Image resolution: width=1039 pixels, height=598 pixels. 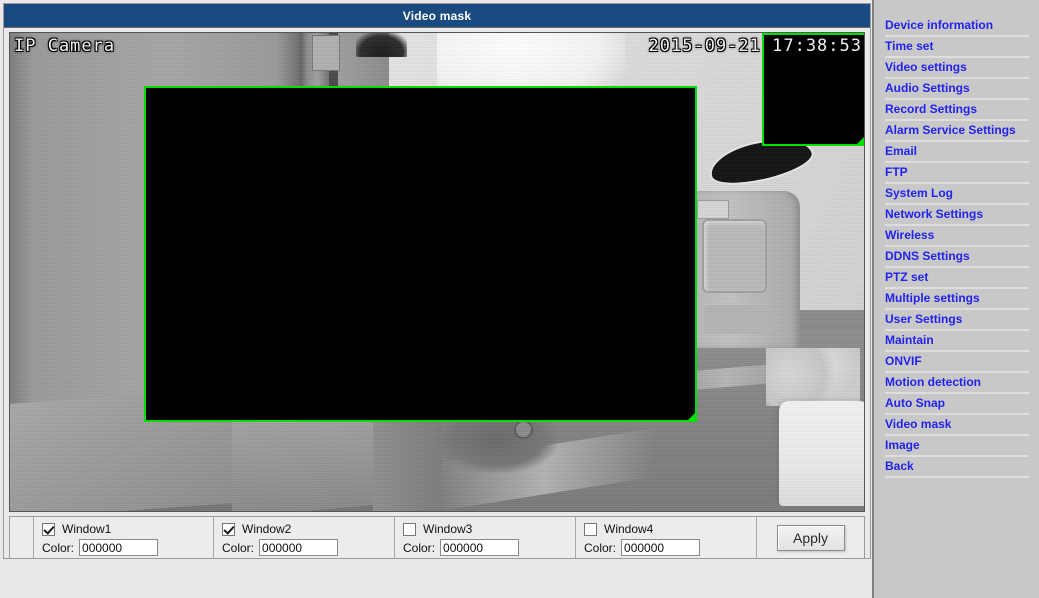 I want to click on window-enable-row: Window3, so click(x=489, y=529).